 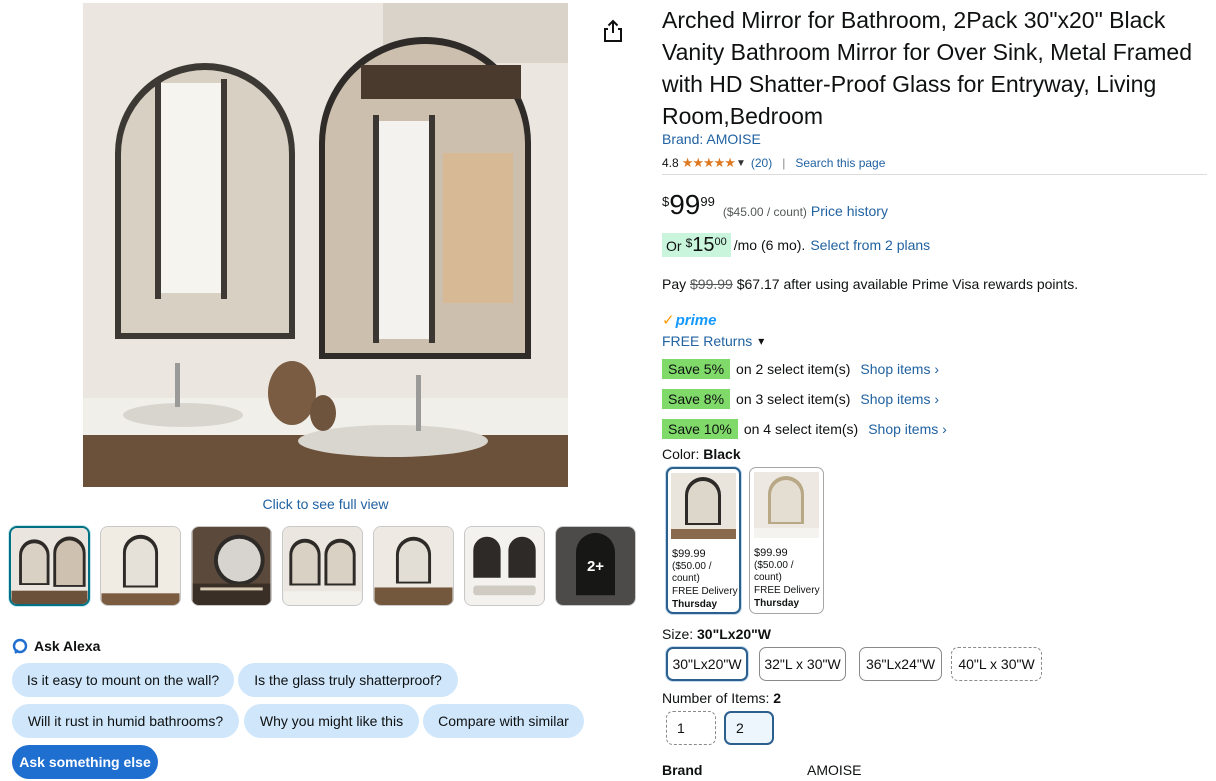 What do you see at coordinates (849, 211) in the screenshot?
I see `price-history-link: Price history` at bounding box center [849, 211].